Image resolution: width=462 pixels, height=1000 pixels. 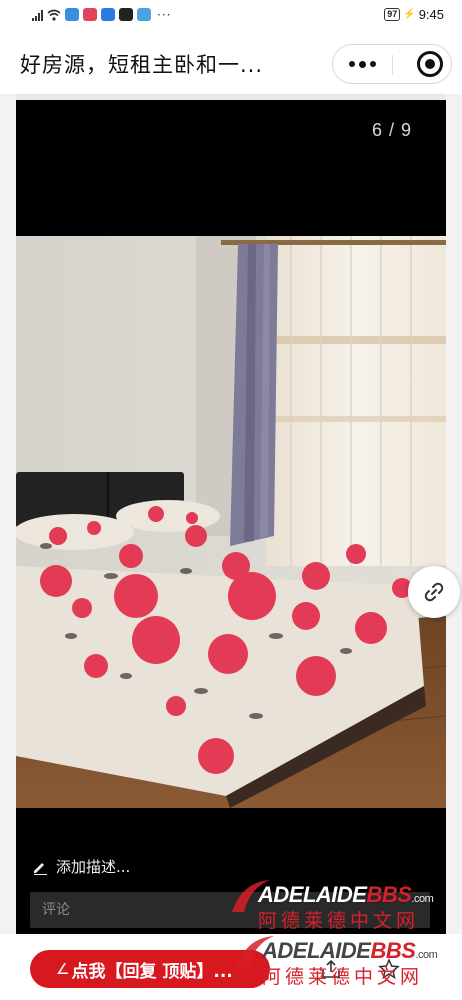 I want to click on wifi-icon, so click(x=54, y=15).